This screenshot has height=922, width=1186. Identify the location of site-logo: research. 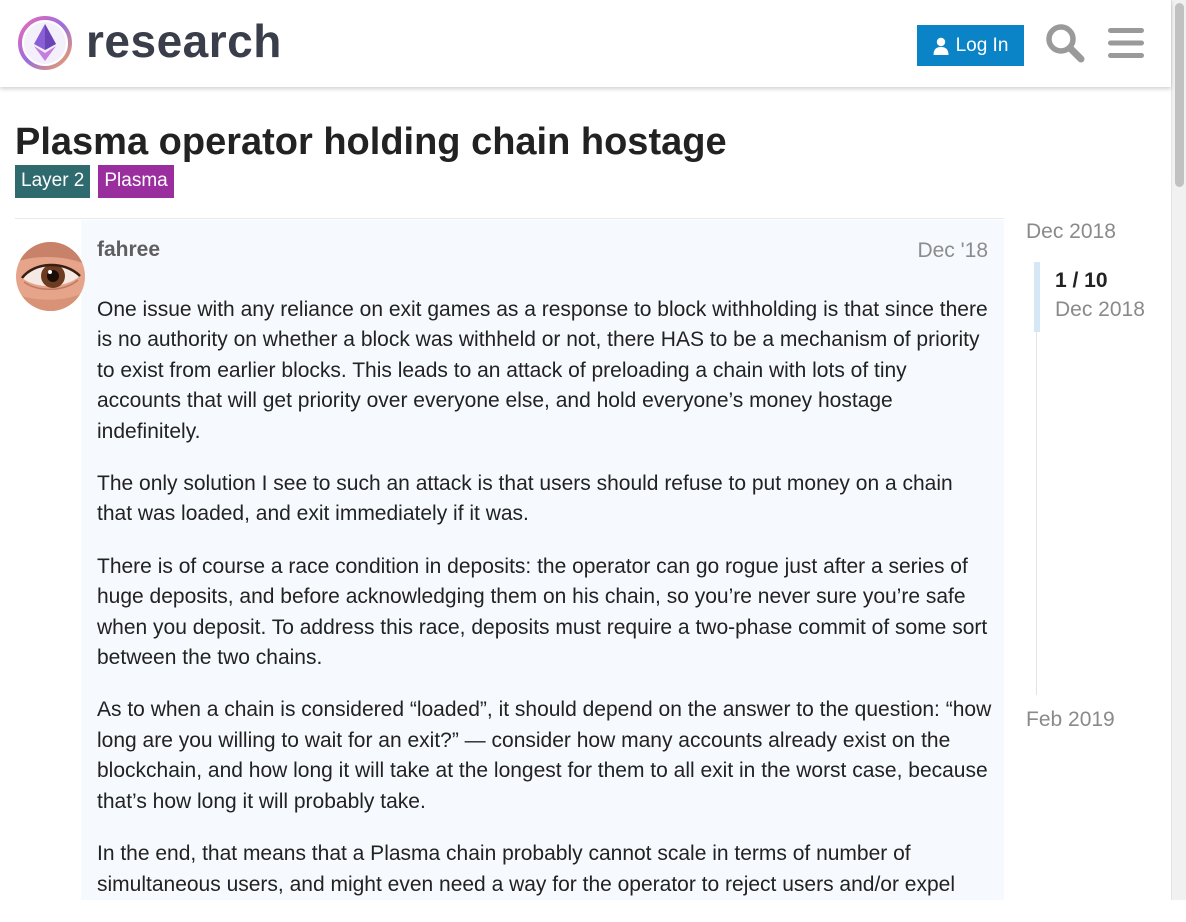
(149, 43).